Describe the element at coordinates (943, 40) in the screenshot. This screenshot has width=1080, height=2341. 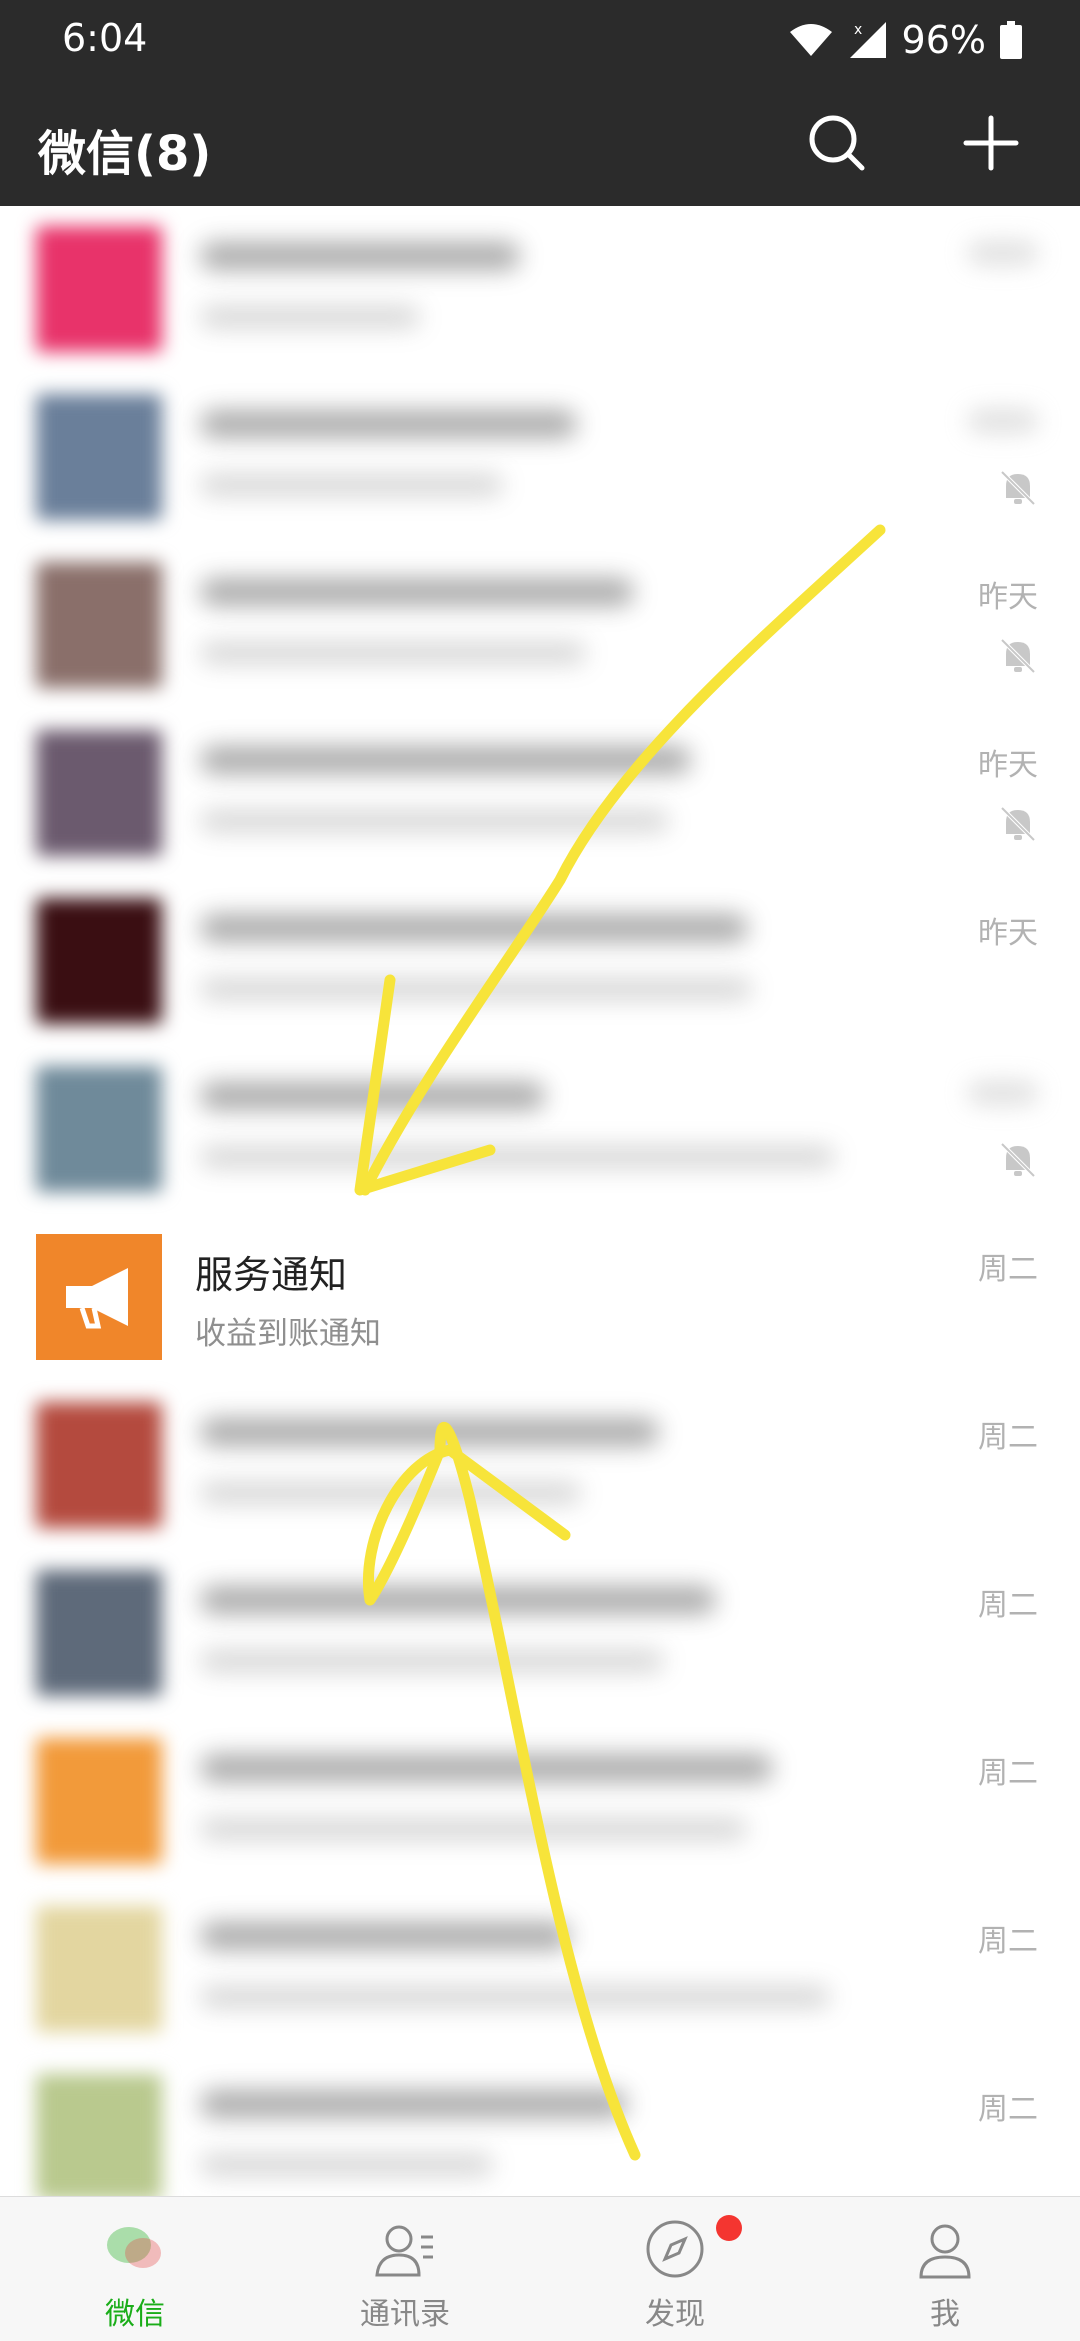
I see `battery-percent: 96%` at that location.